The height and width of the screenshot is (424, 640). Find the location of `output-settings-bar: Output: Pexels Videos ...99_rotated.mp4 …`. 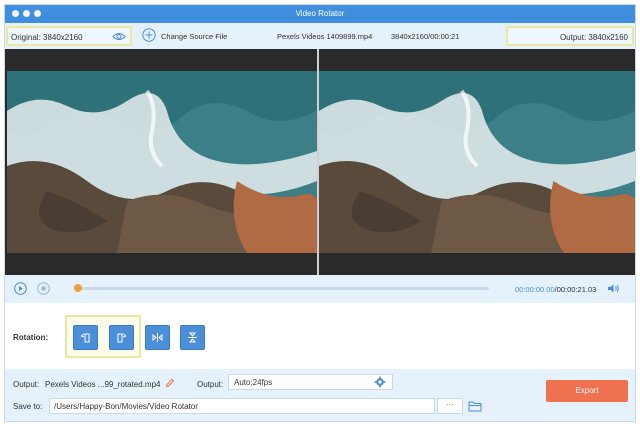

output-settings-bar: Output: Pexels Videos ...99_rotated.mp4 … is located at coordinates (320, 395).